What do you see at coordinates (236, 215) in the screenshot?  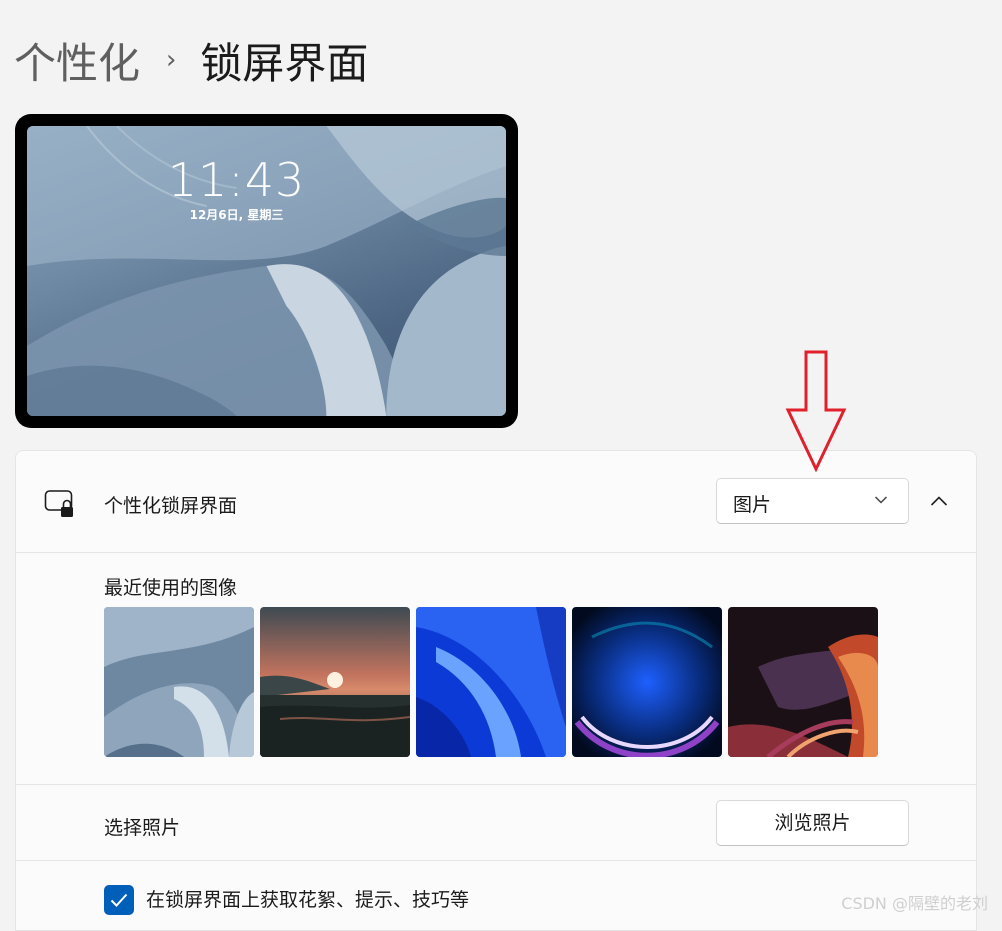 I see `clock-date: 12月6日, 星期三` at bounding box center [236, 215].